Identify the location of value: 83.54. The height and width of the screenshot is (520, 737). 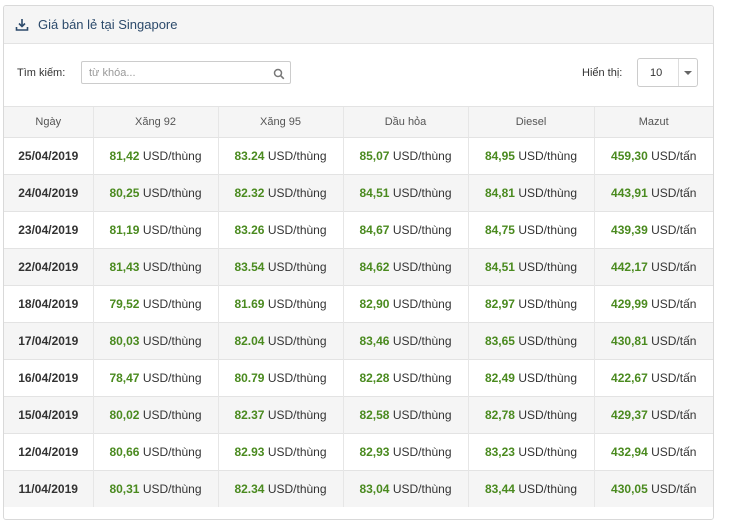
(249, 267).